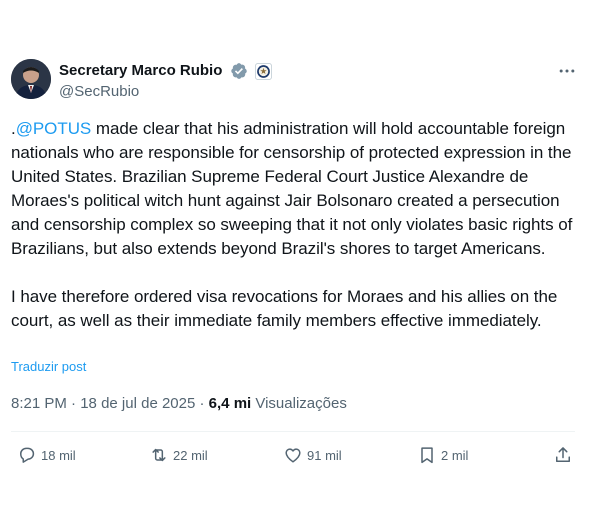  I want to click on divider, so click(293, 431).